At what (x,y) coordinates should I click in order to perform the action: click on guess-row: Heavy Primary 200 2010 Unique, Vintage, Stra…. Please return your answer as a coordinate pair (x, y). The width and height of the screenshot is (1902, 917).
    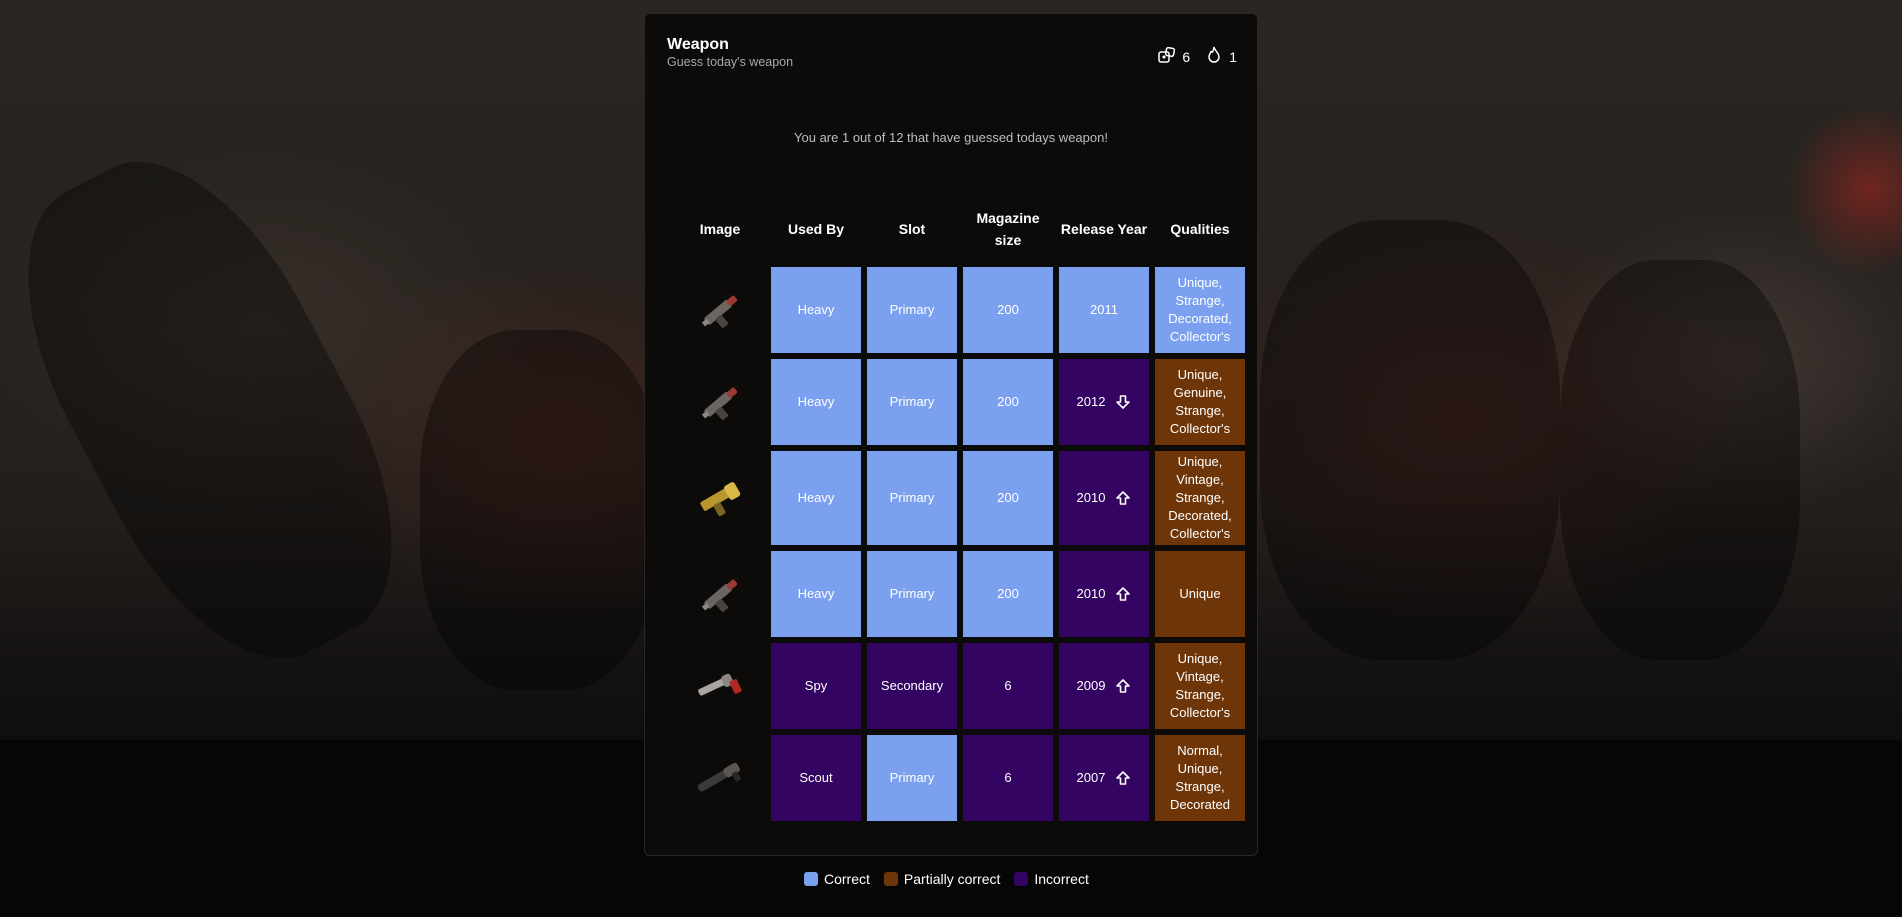
    Looking at the image, I should click on (960, 498).